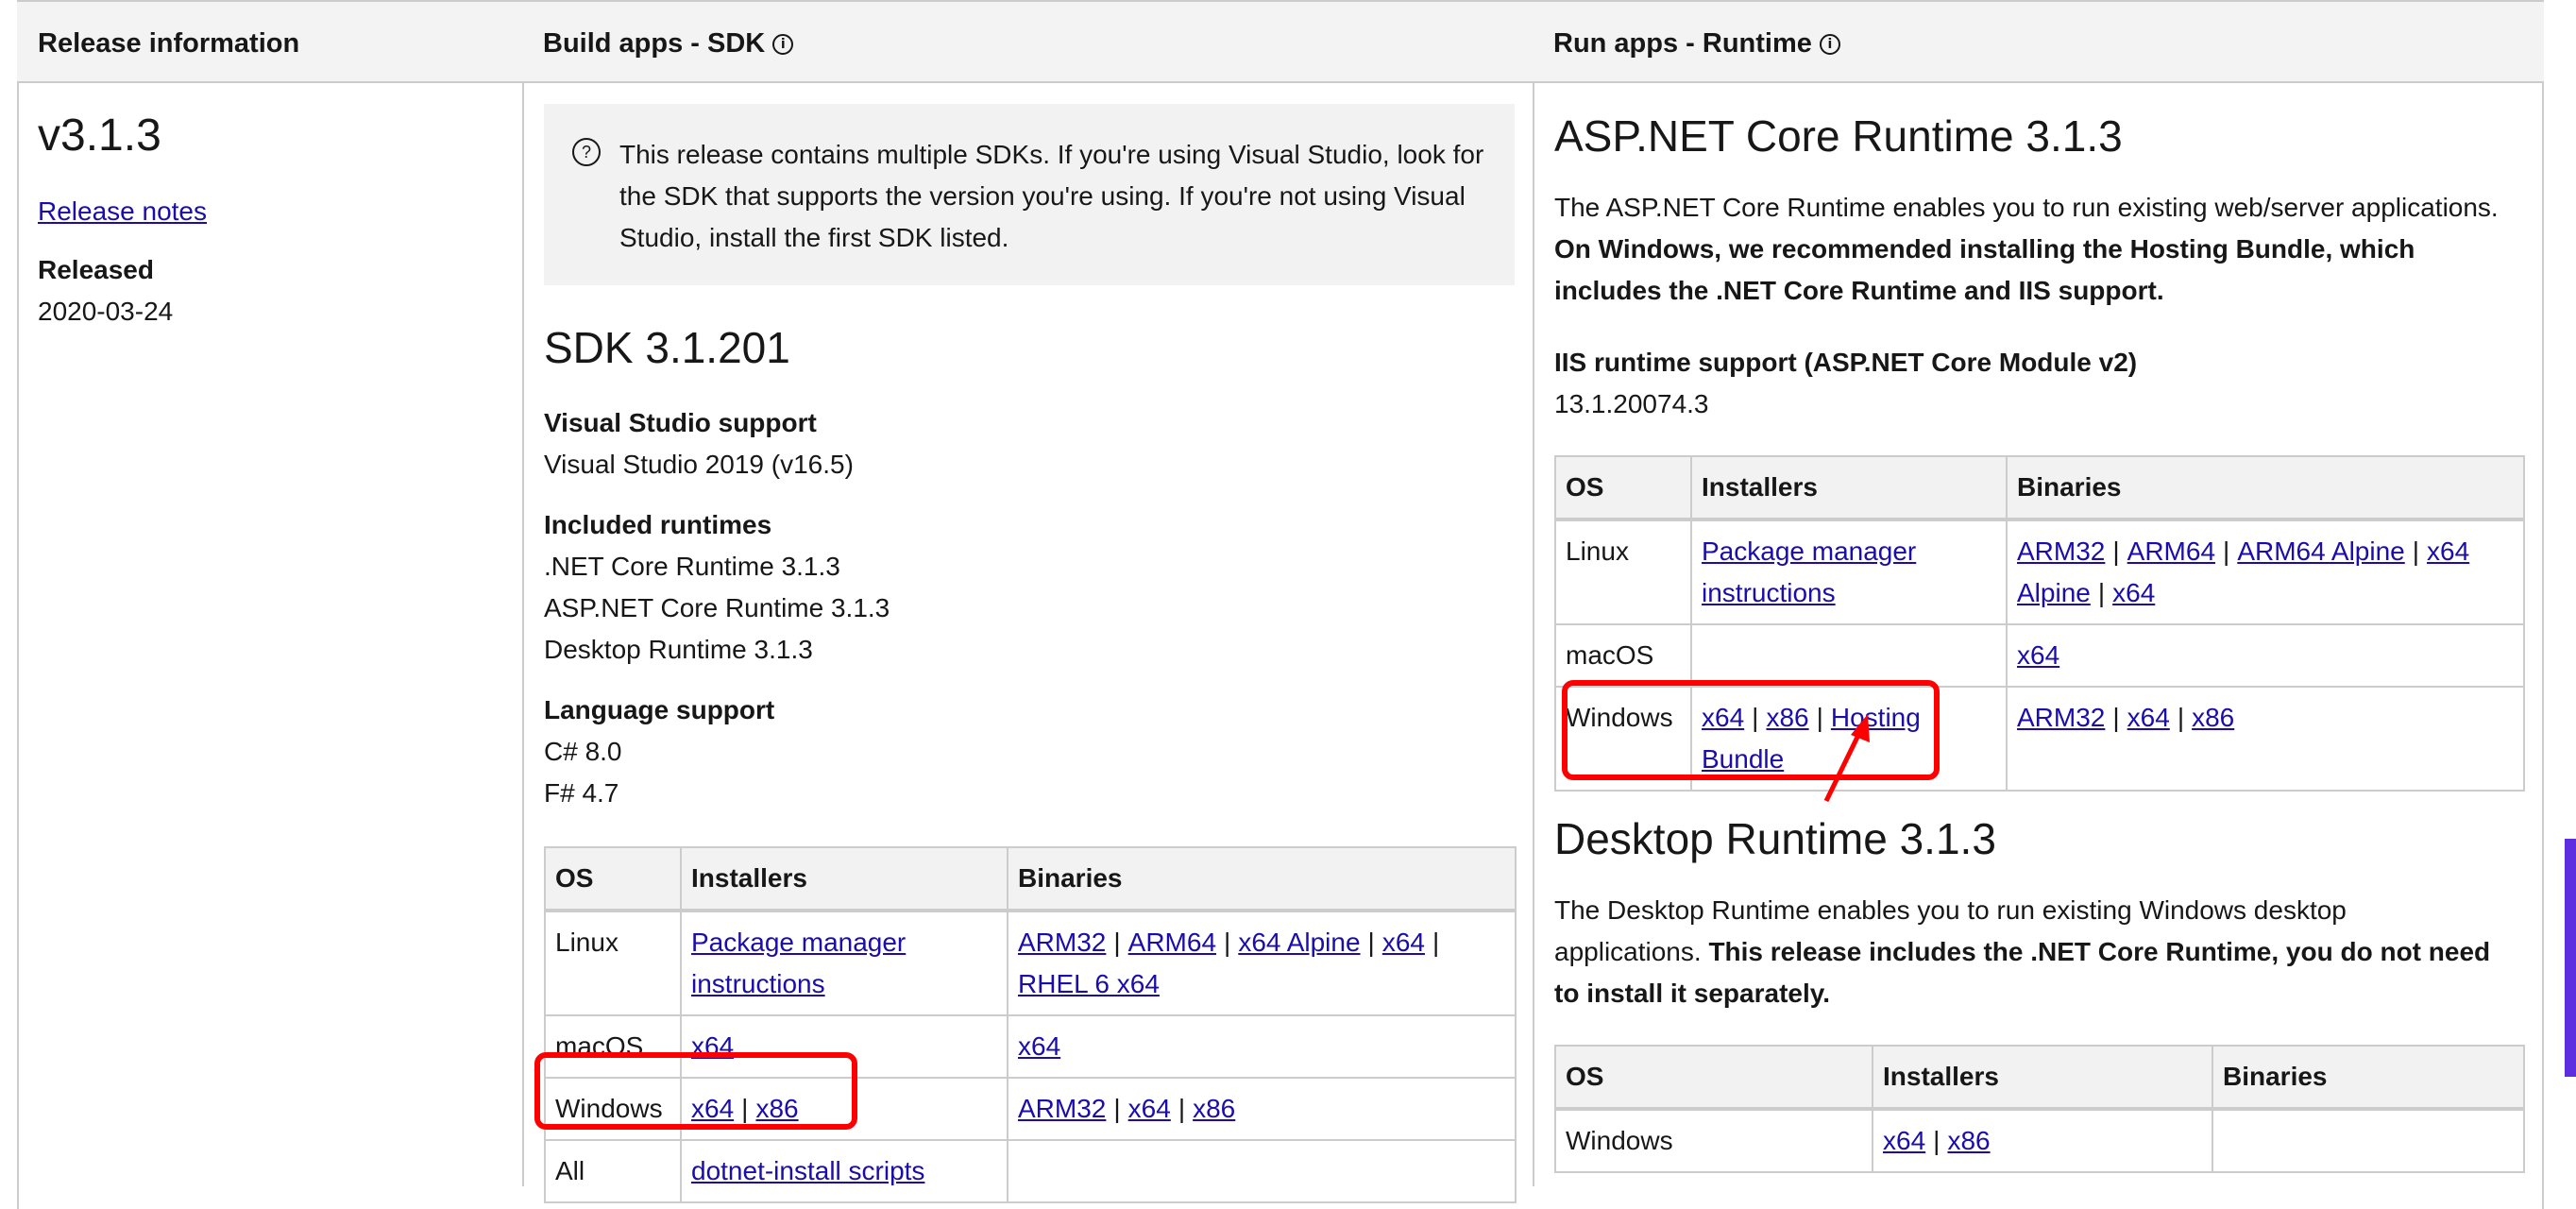 Image resolution: width=2576 pixels, height=1209 pixels. Describe the element at coordinates (1775, 838) in the screenshot. I see `desktop-runtime-title: Desktop Runtime 3.1.3` at that location.